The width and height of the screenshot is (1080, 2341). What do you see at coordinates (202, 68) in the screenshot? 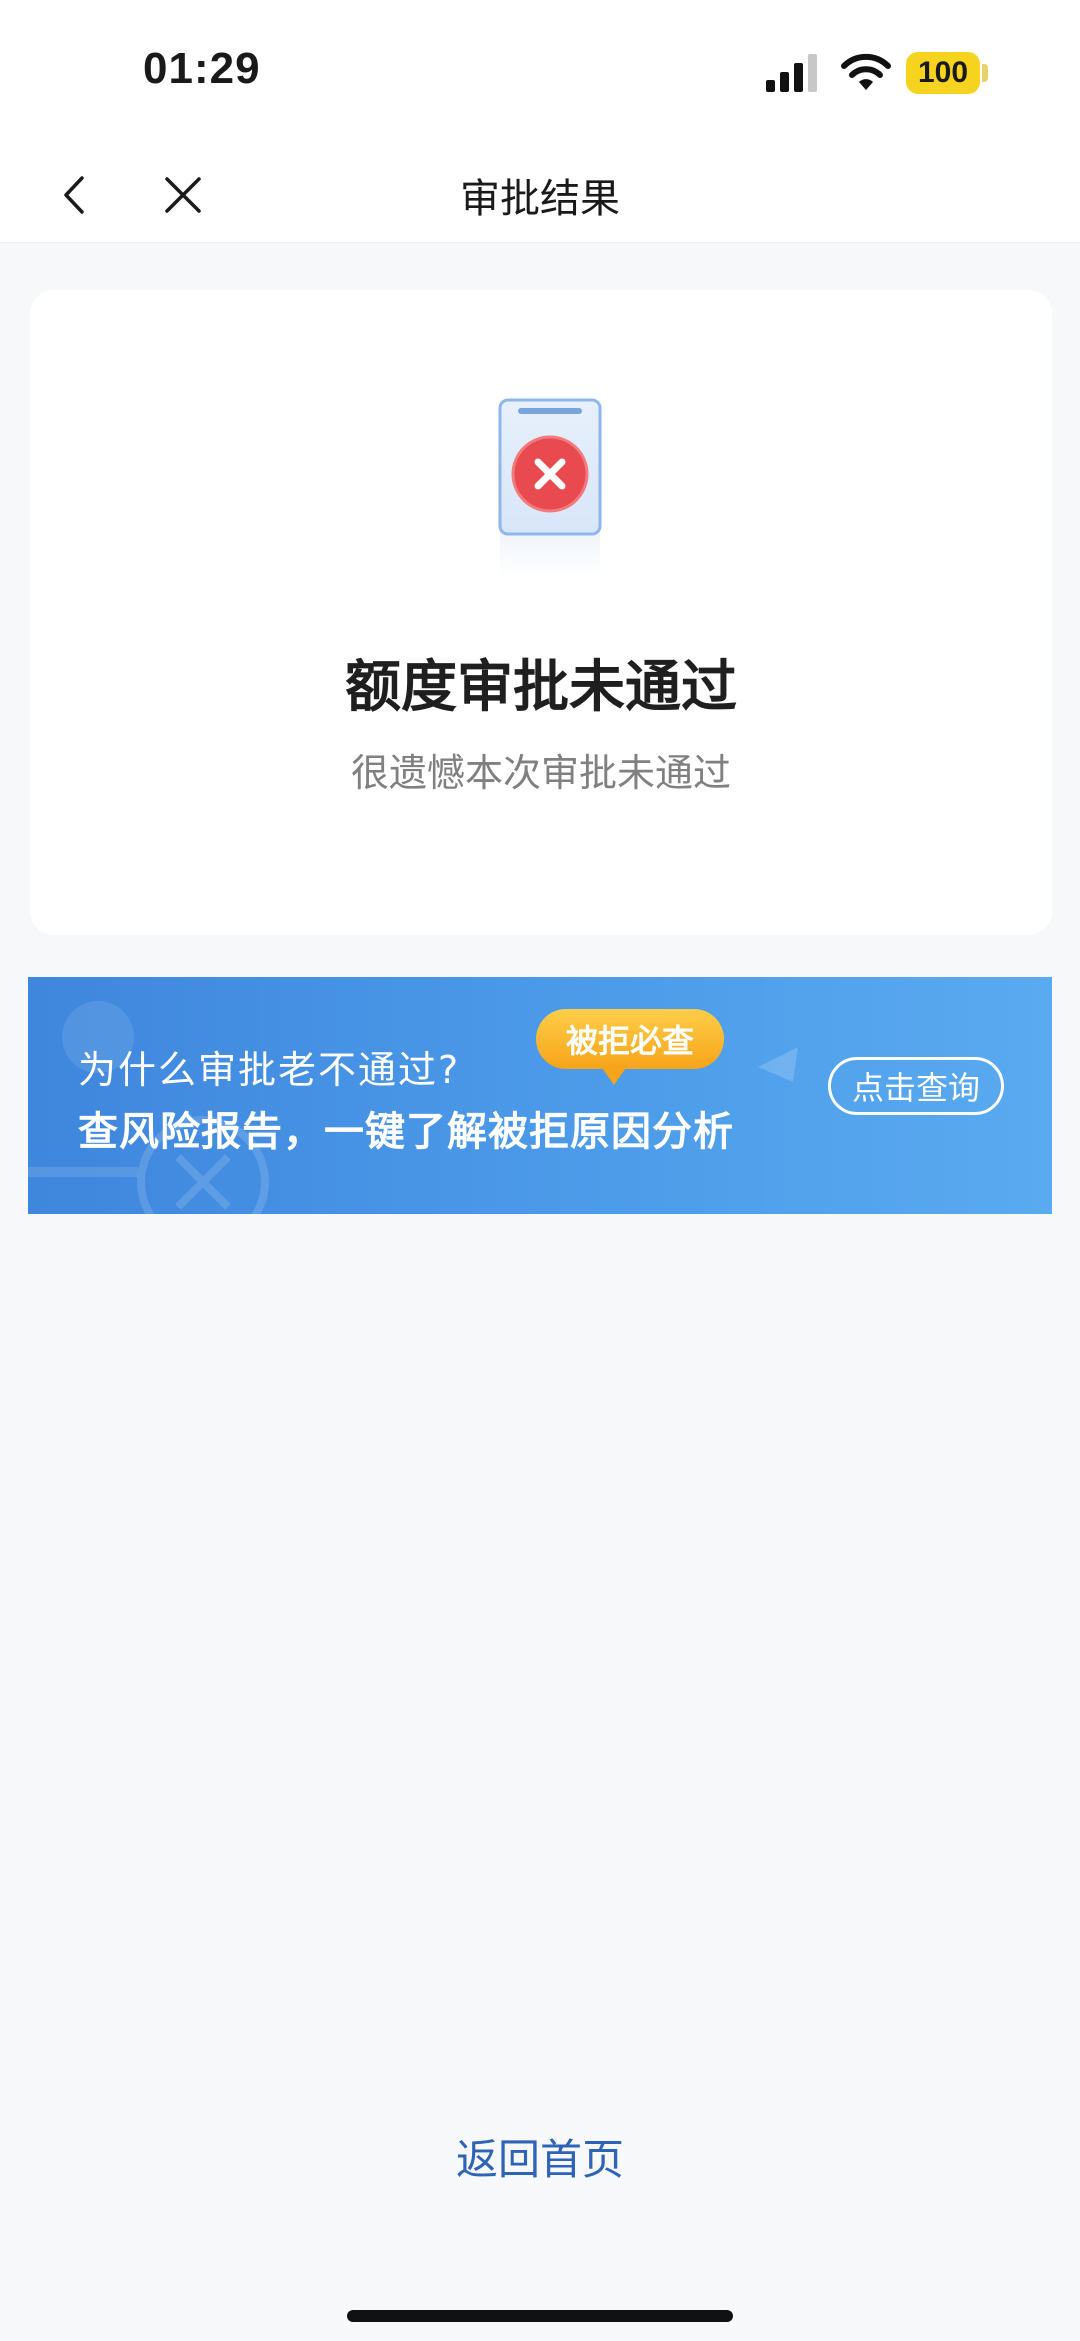
I see `status-time: 01:29` at bounding box center [202, 68].